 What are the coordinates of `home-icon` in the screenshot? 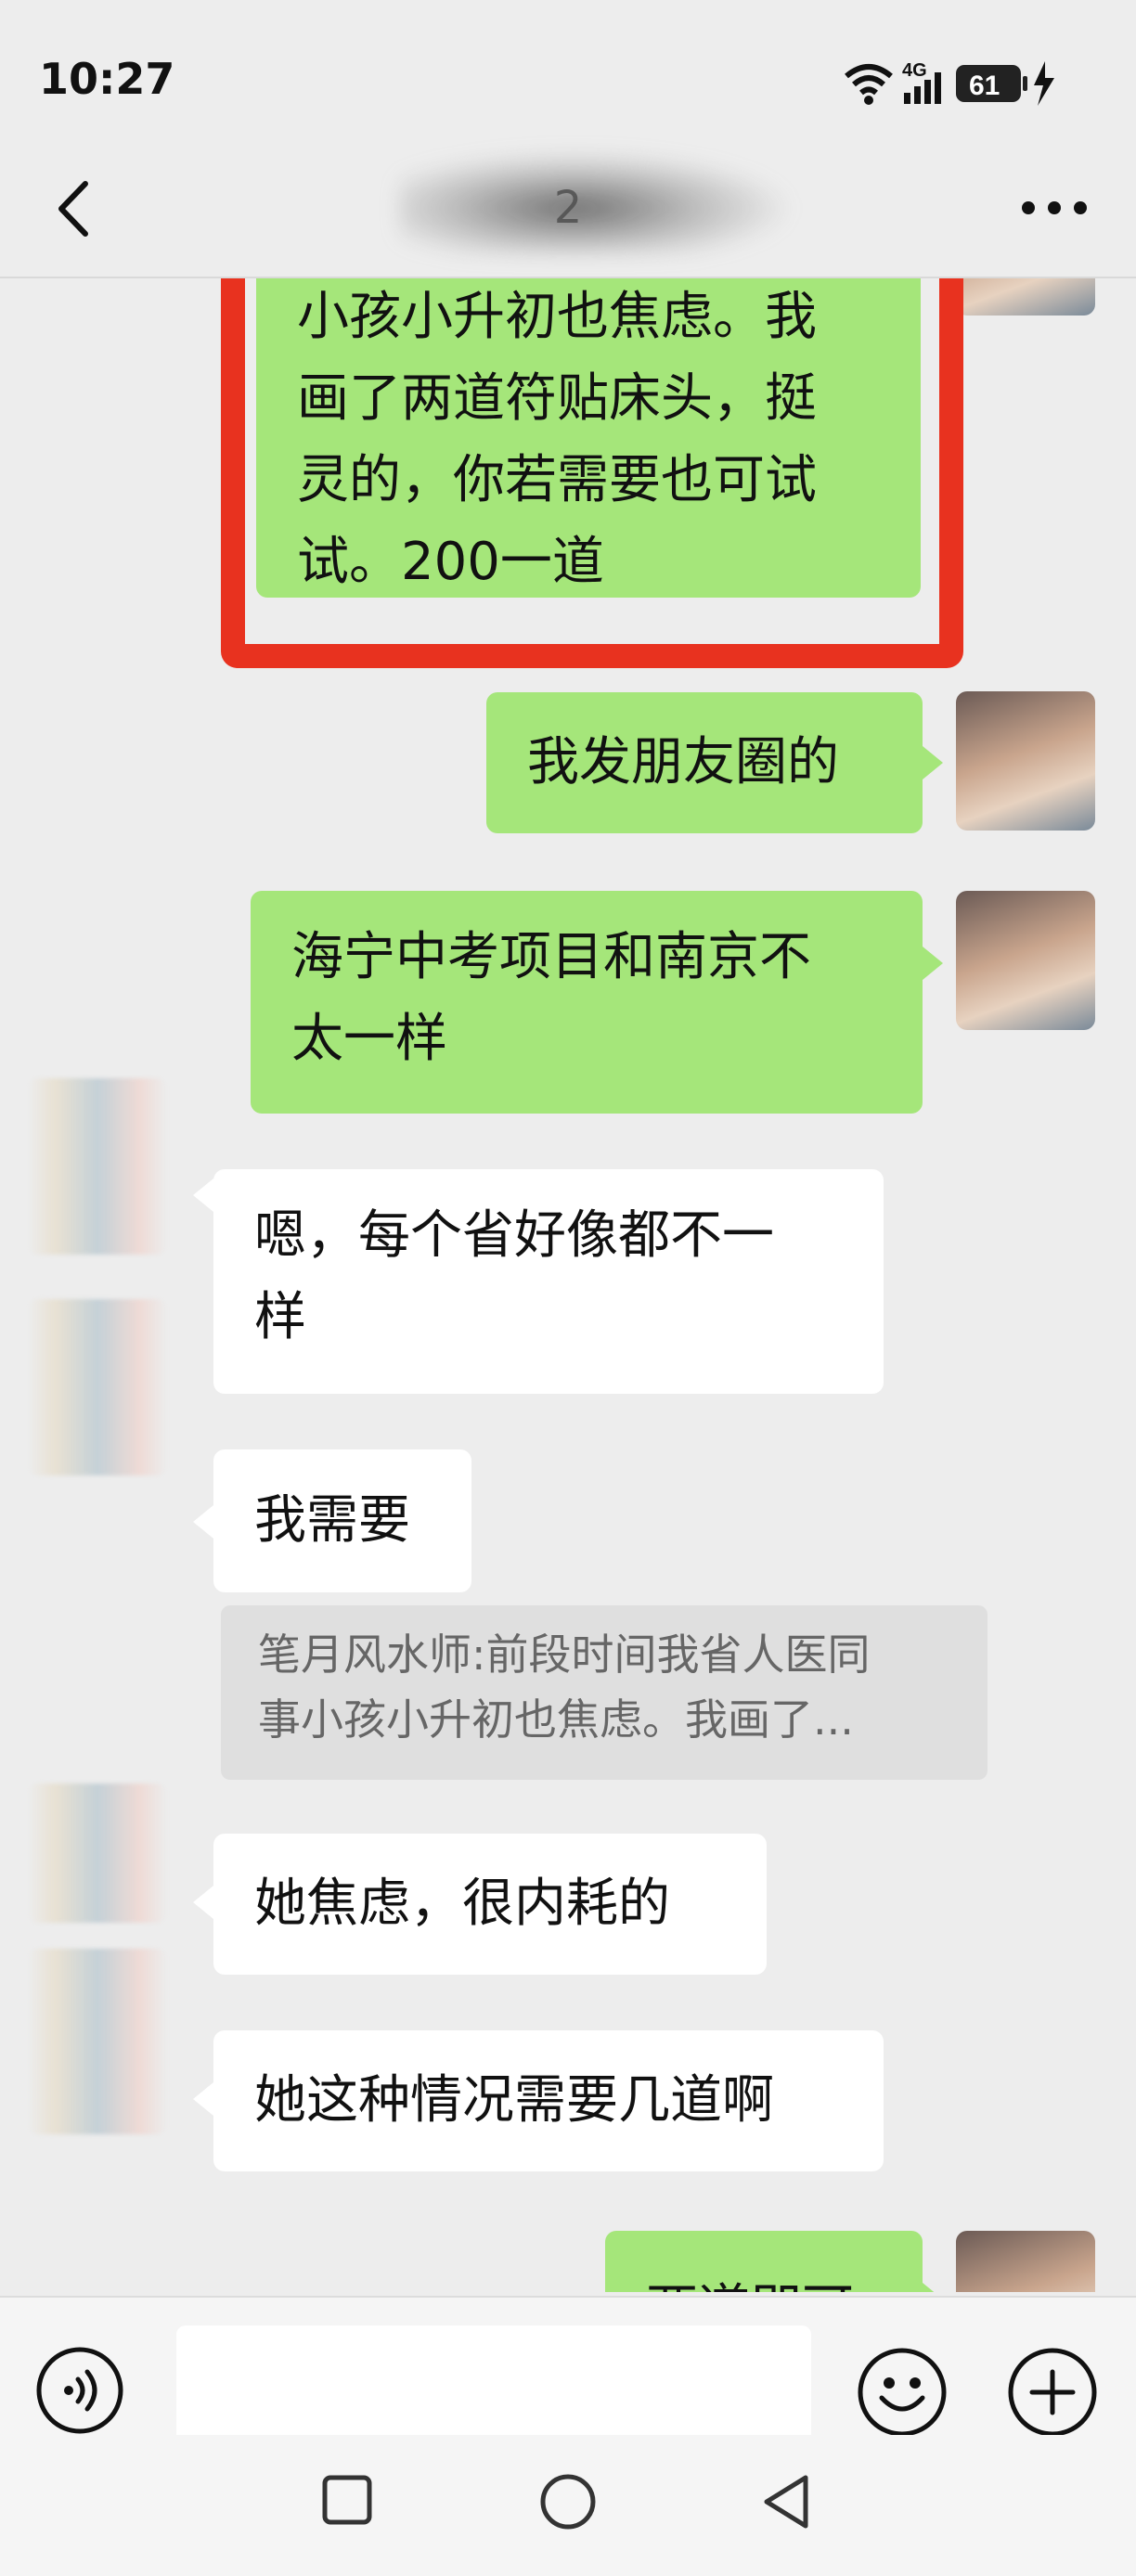 It's located at (568, 2501).